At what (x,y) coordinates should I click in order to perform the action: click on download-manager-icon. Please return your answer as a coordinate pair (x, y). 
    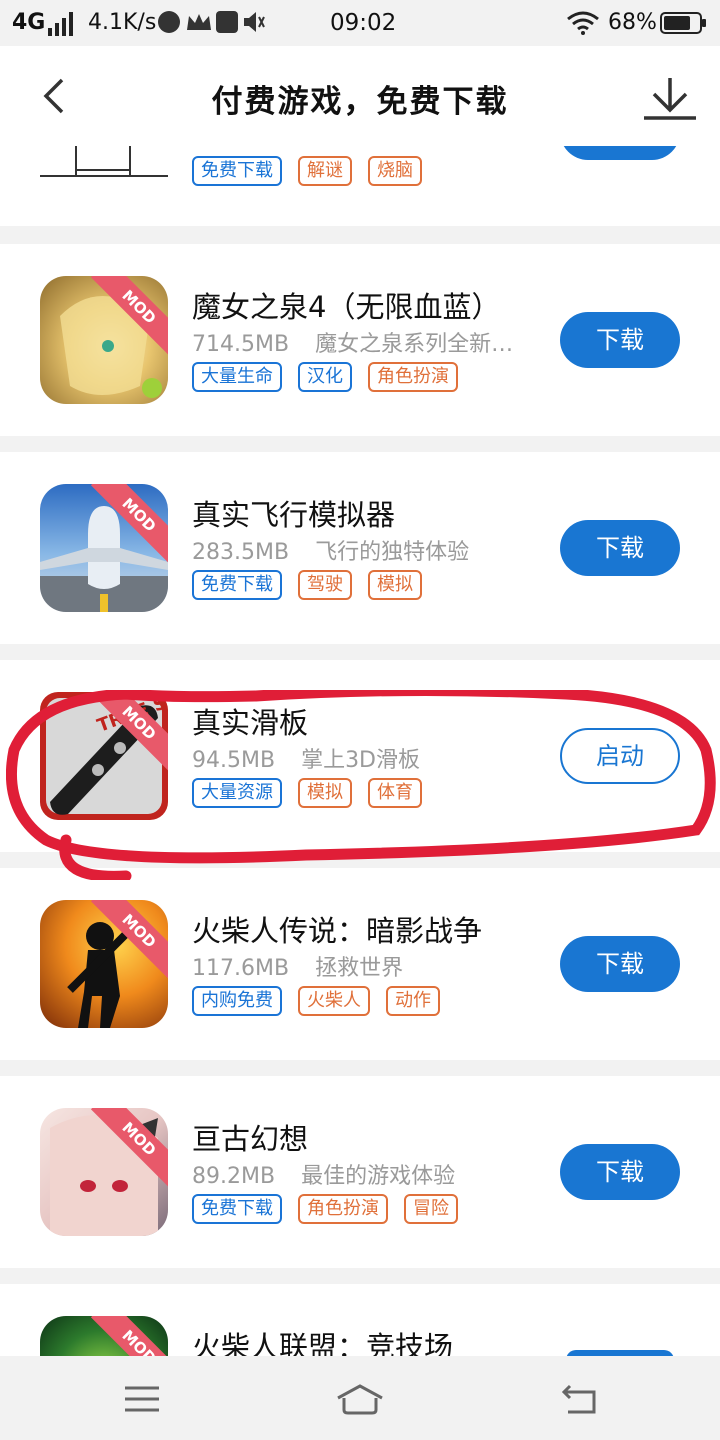
    Looking at the image, I should click on (670, 98).